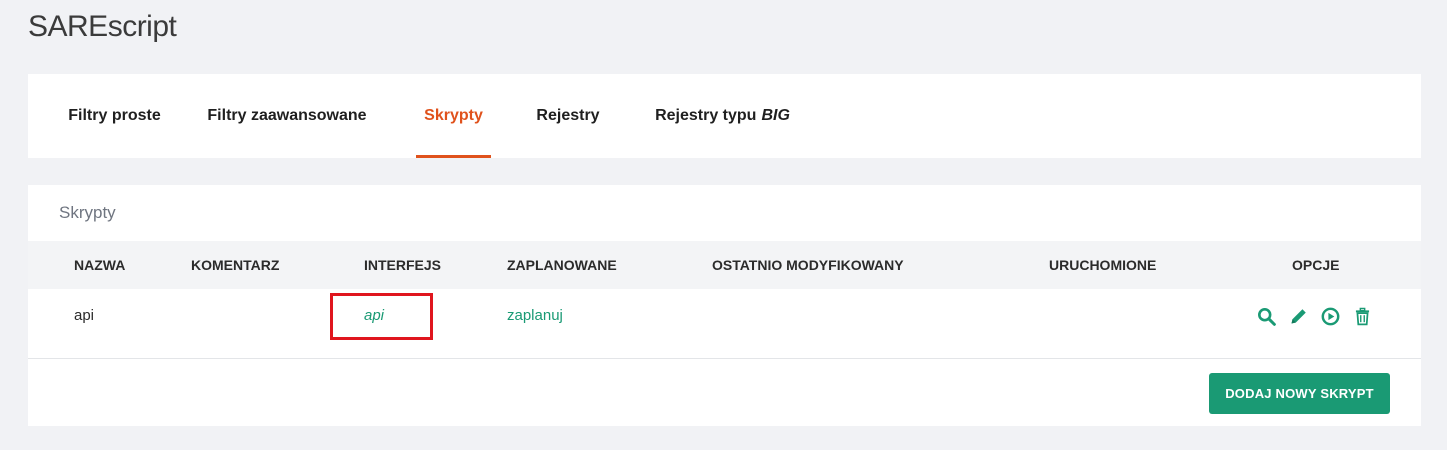 Image resolution: width=1447 pixels, height=450 pixels. Describe the element at coordinates (1266, 316) in the screenshot. I see `search-icon` at that location.